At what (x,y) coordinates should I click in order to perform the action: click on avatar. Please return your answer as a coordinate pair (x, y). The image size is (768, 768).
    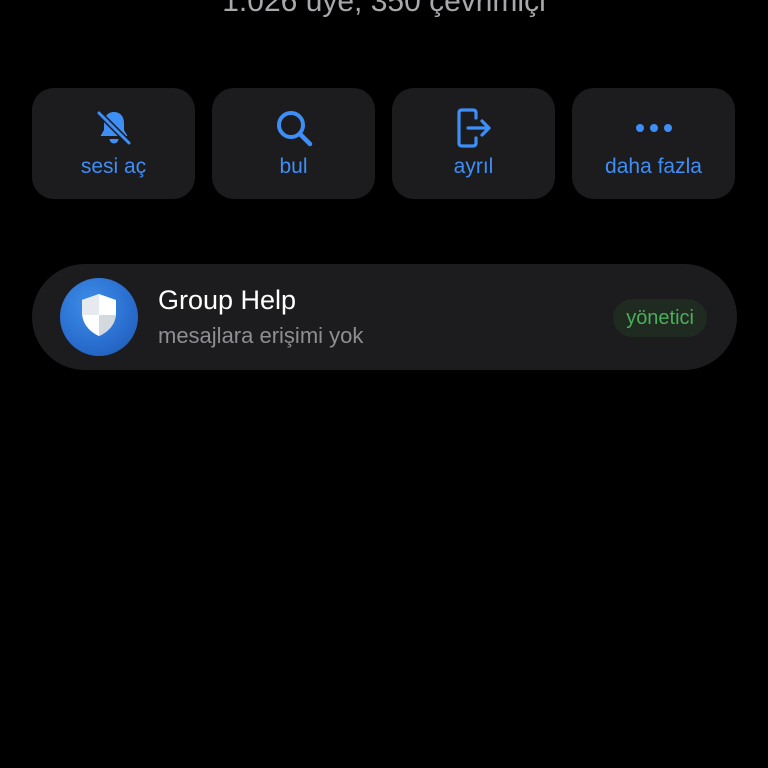
    Looking at the image, I should click on (99, 317).